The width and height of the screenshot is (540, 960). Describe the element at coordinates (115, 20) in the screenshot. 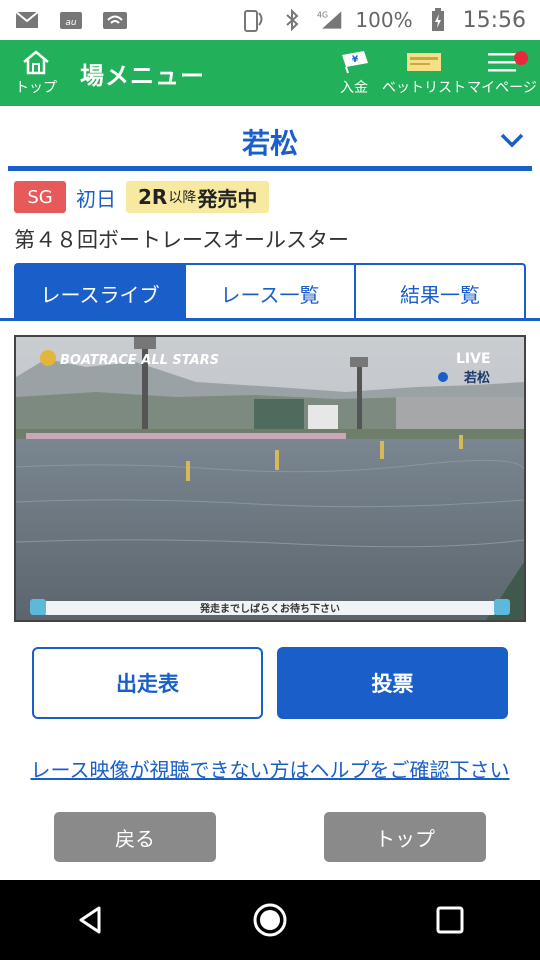

I see `wifi-box-icon` at that location.